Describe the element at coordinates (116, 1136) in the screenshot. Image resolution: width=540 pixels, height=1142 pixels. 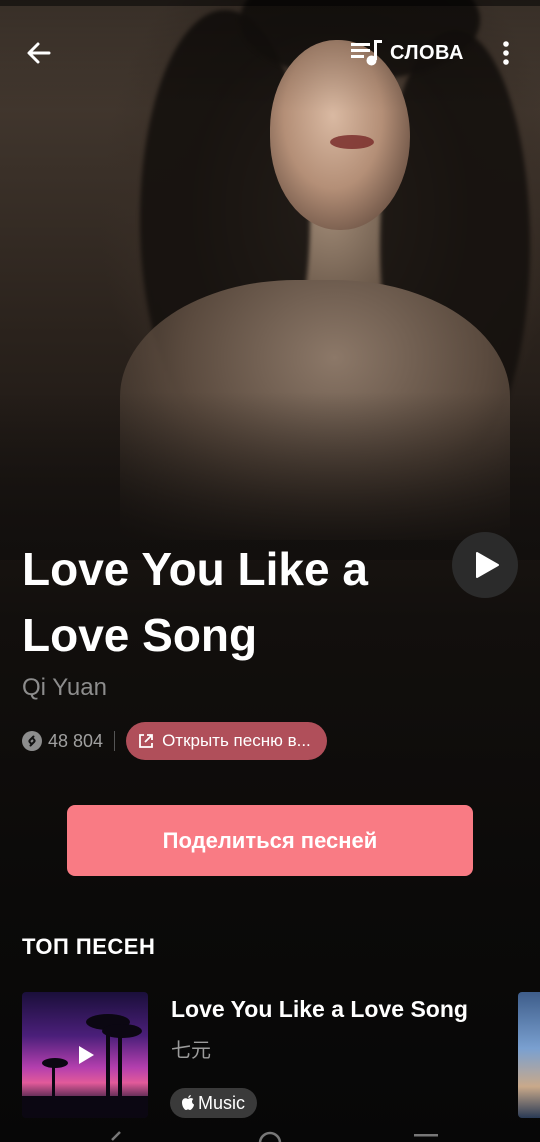
I see `nav-back-icon` at that location.